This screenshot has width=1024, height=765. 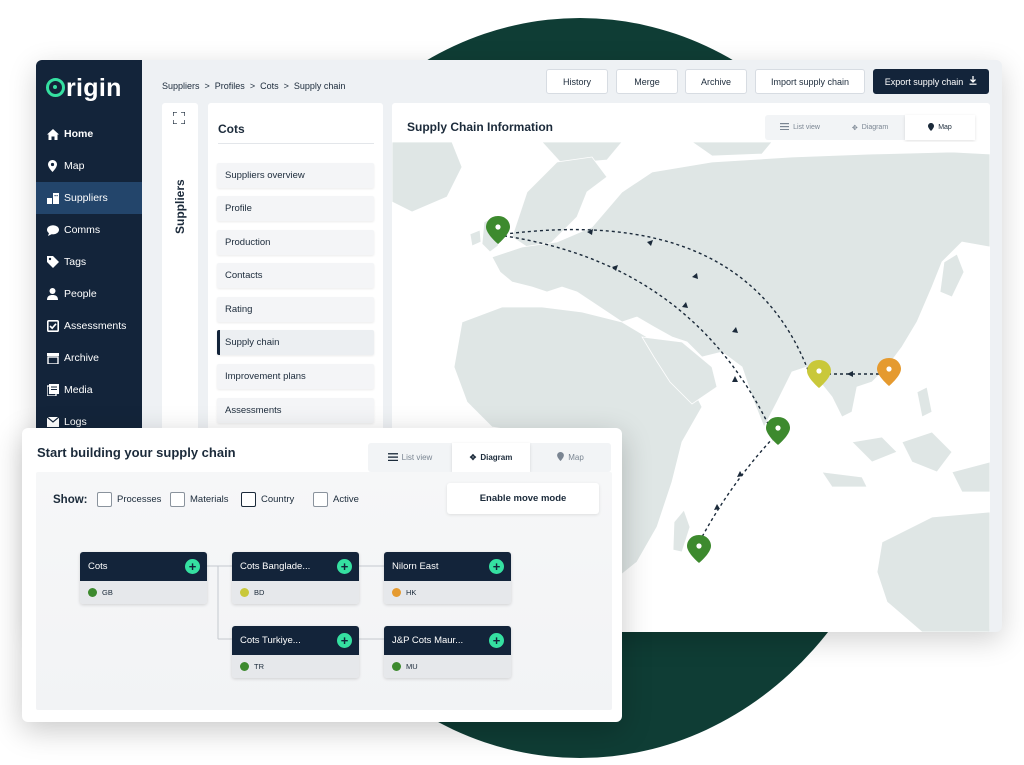 What do you see at coordinates (52, 294) in the screenshot?
I see `person-icon` at bounding box center [52, 294].